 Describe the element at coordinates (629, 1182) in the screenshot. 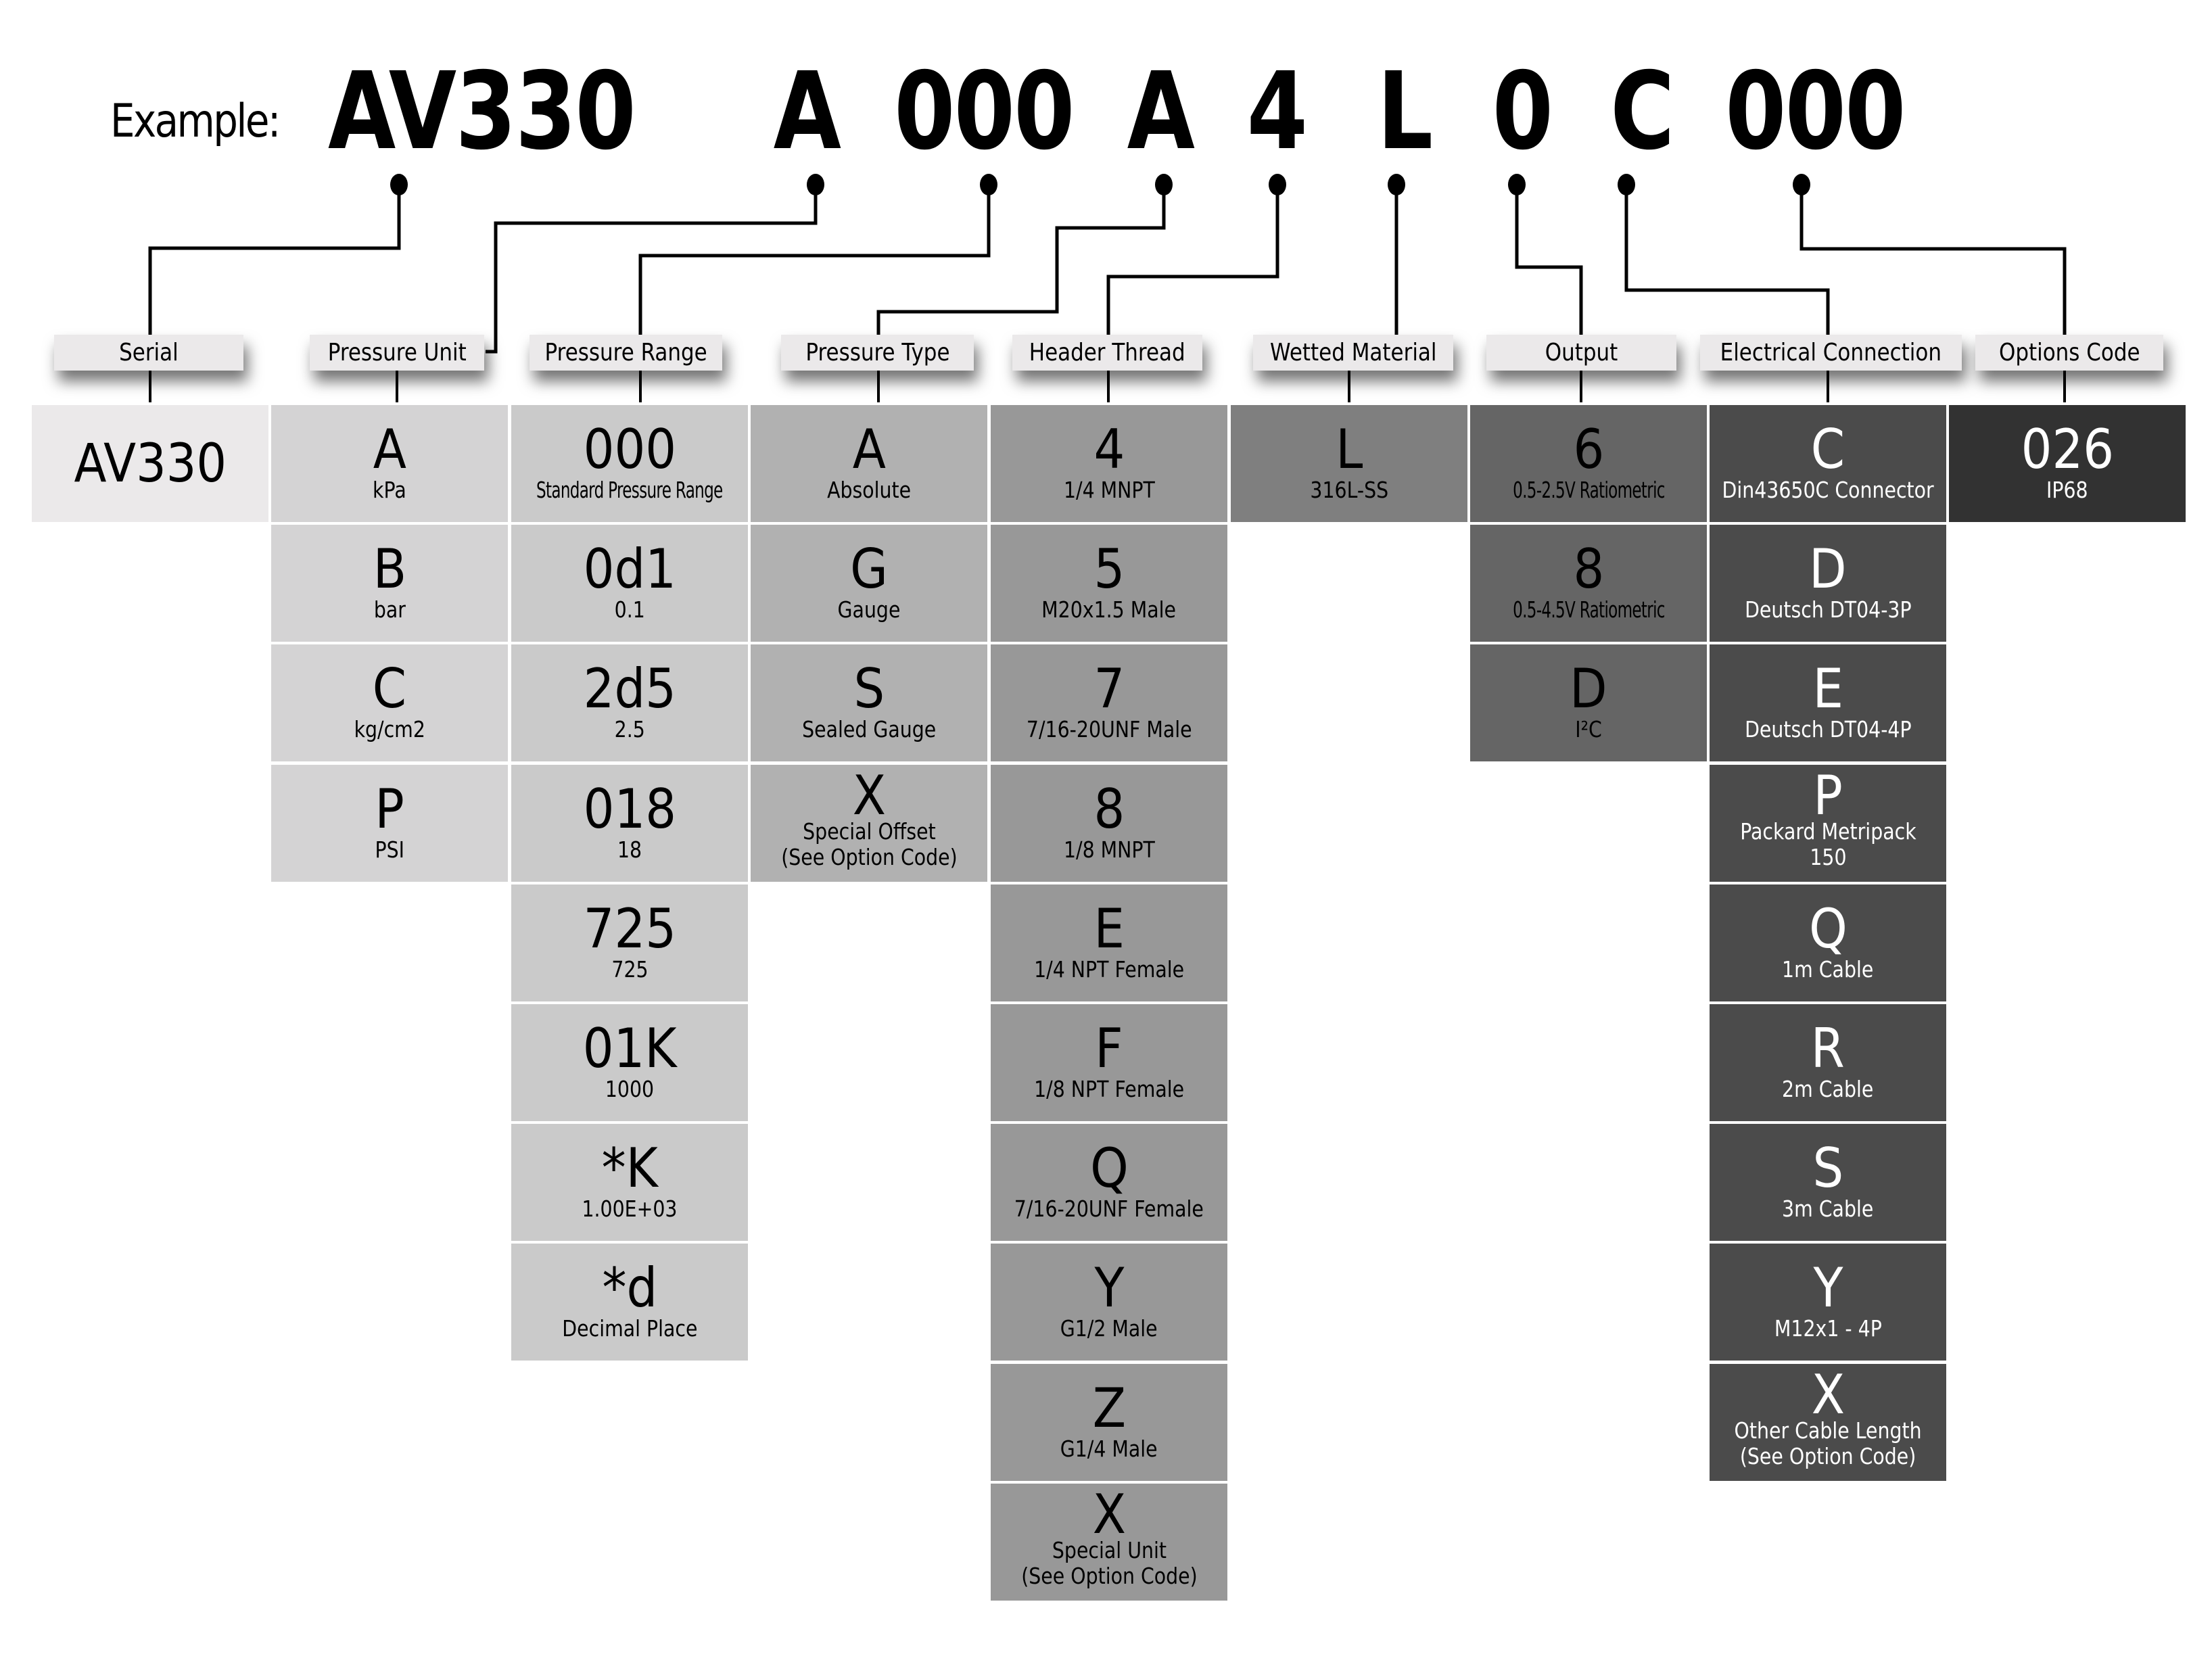

I see `option-cell: *K 1.00E+03` at that location.